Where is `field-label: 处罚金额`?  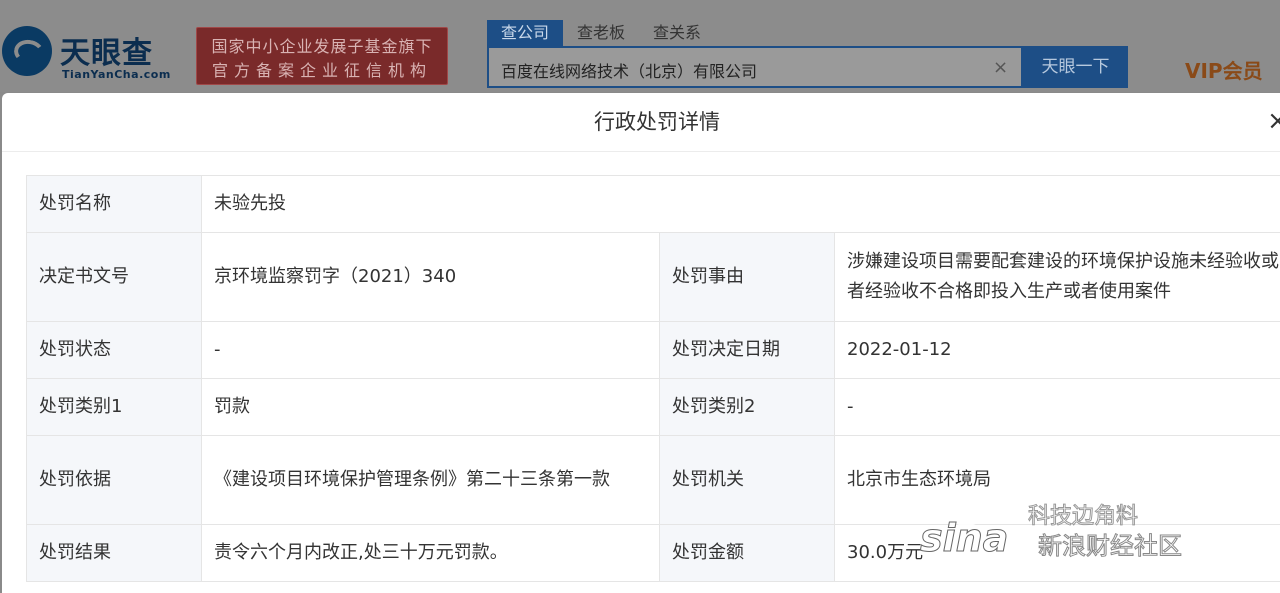 field-label: 处罚金额 is located at coordinates (747, 553).